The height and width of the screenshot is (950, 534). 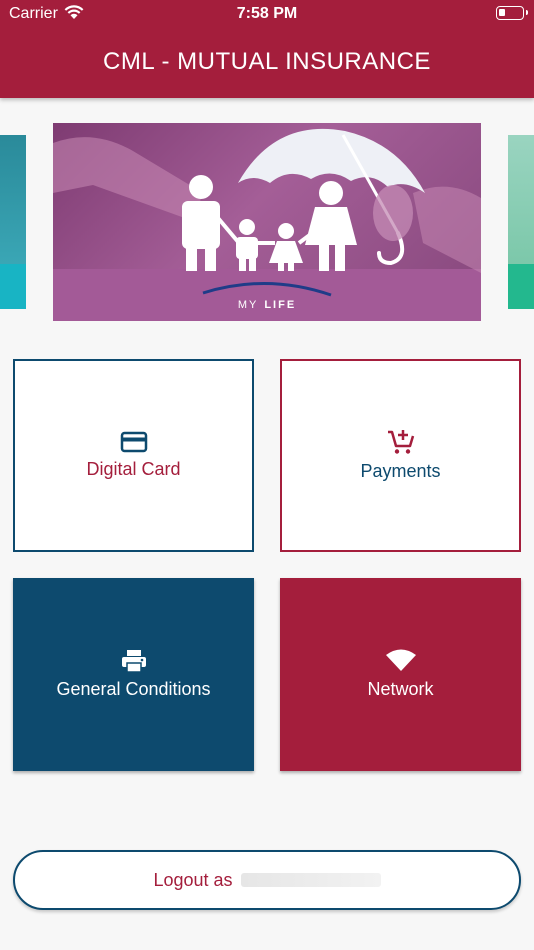 I want to click on battery-icon, so click(x=512, y=13).